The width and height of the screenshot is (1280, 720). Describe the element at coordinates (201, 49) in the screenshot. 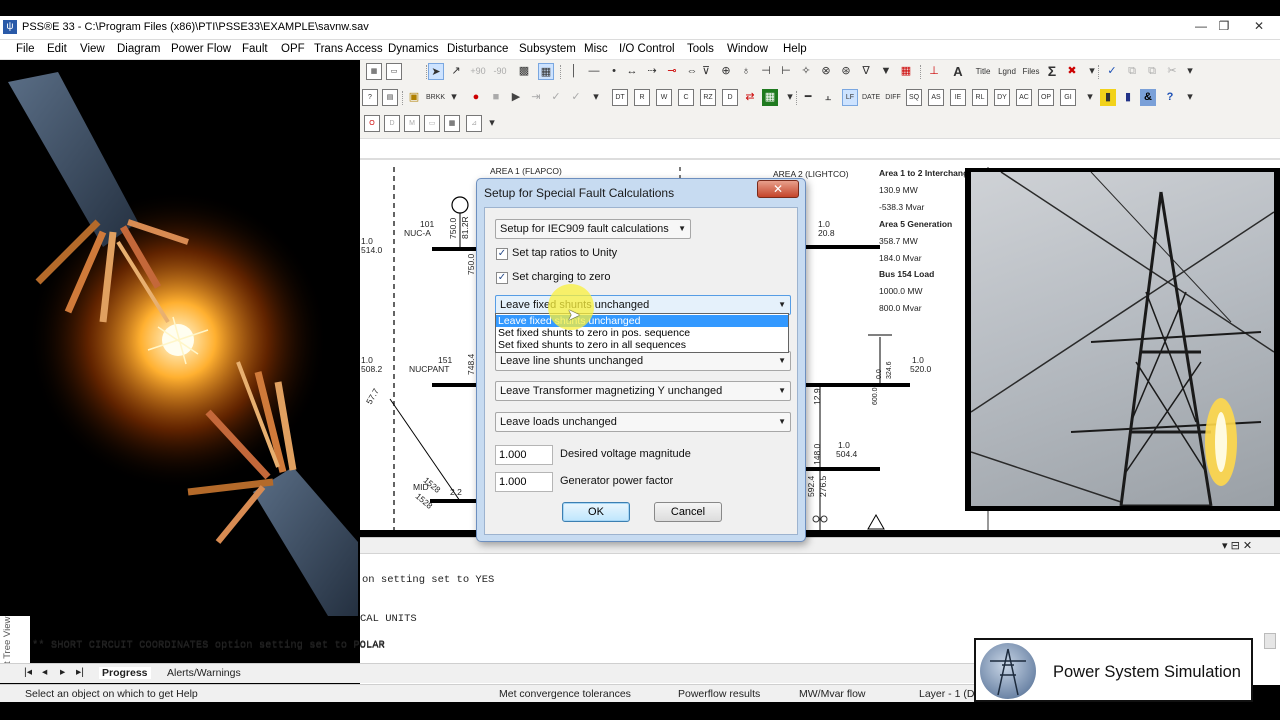

I see `menu-power-flow: Power Flow` at that location.